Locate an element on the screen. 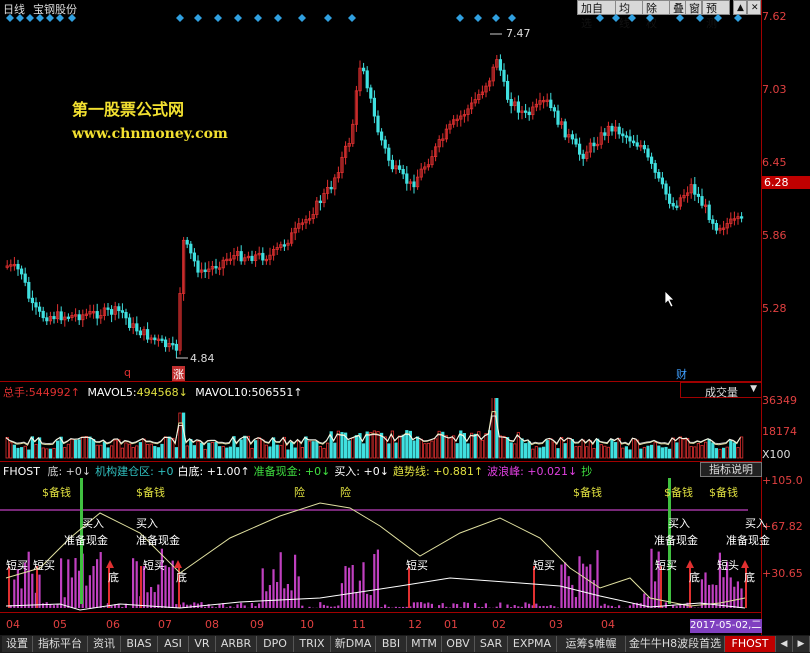 Image resolution: width=810 pixels, height=653 pixels. tab-scroll-left-icon: ◀ is located at coordinates (784, 644).